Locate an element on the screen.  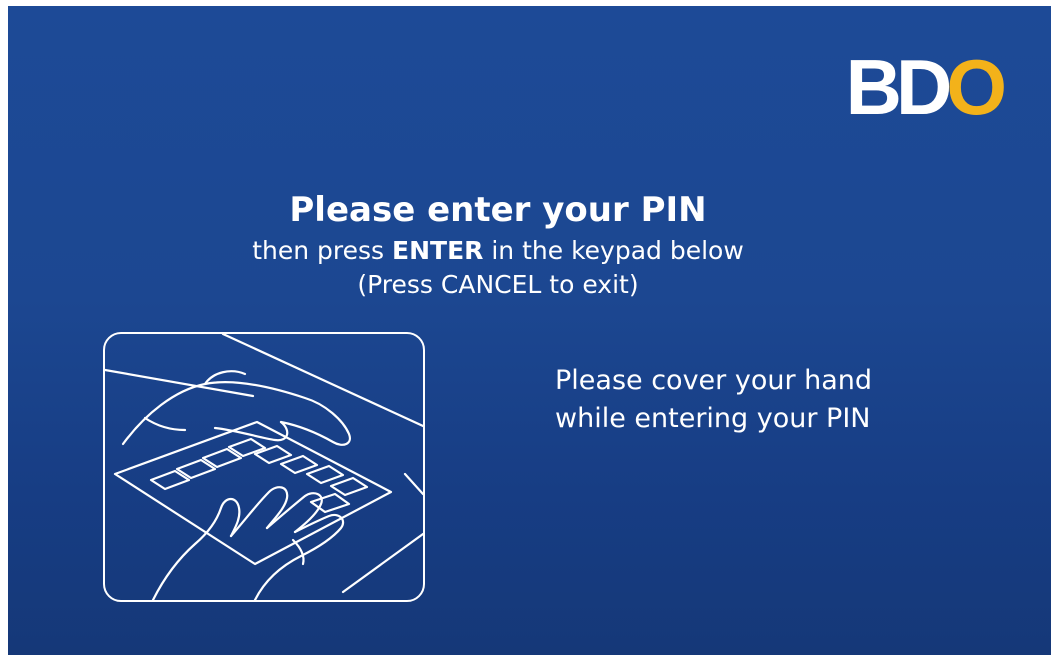
instruction-pre: then press is located at coordinates (322, 250).